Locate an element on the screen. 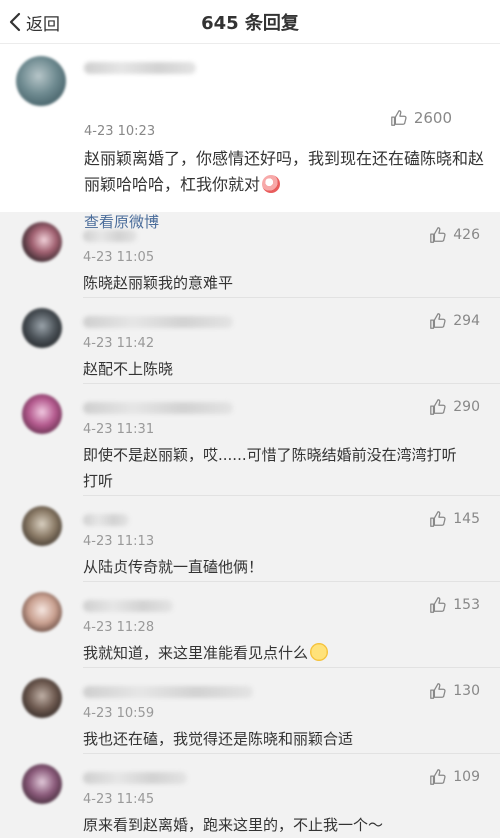 The width and height of the screenshot is (500, 838). reply-time: 4-23 10:59 is located at coordinates (119, 713).